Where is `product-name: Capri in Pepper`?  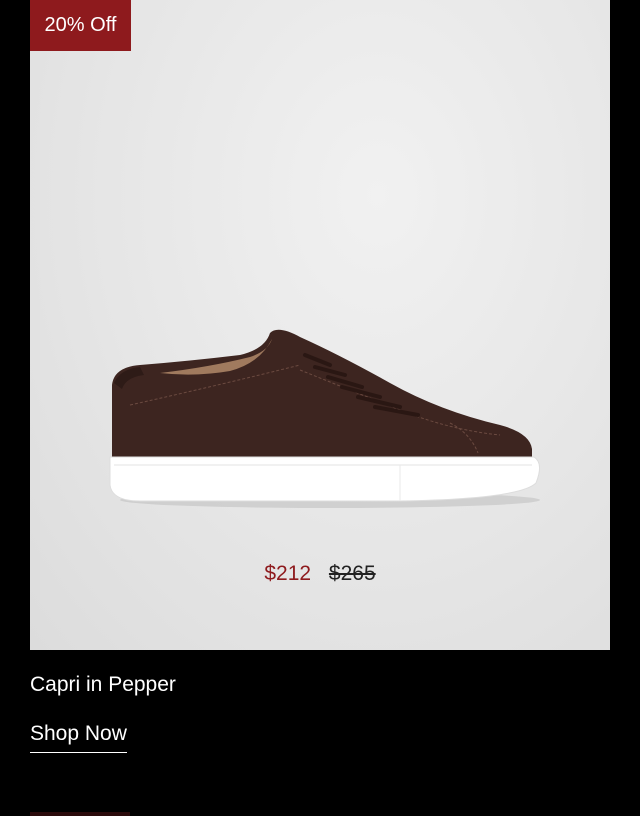 product-name: Capri in Pepper is located at coordinates (103, 685).